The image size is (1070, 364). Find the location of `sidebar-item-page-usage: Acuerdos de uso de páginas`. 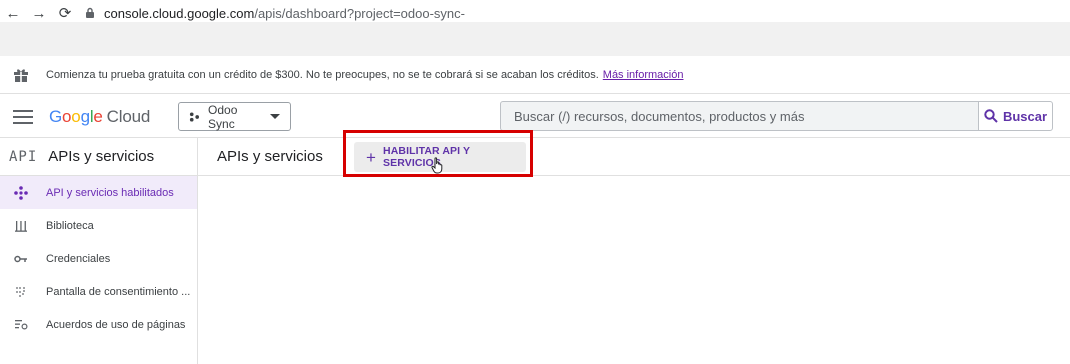

sidebar-item-page-usage: Acuerdos de uso de páginas is located at coordinates (98, 324).